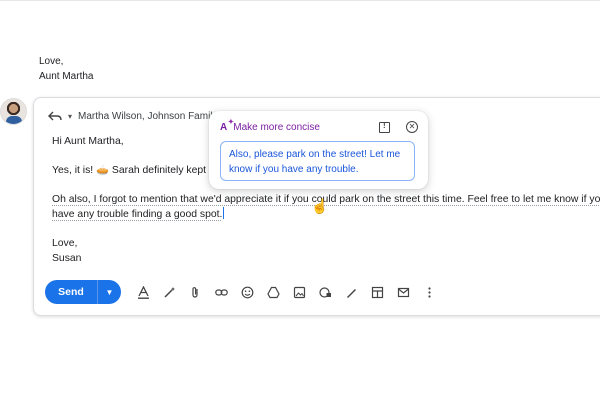 This screenshot has height=400, width=600. I want to click on signoff-line: Love,, so click(65, 243).